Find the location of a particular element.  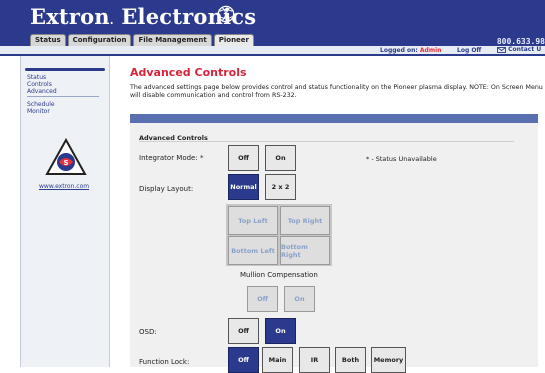

contact-label: Contact U is located at coordinates (525, 49).